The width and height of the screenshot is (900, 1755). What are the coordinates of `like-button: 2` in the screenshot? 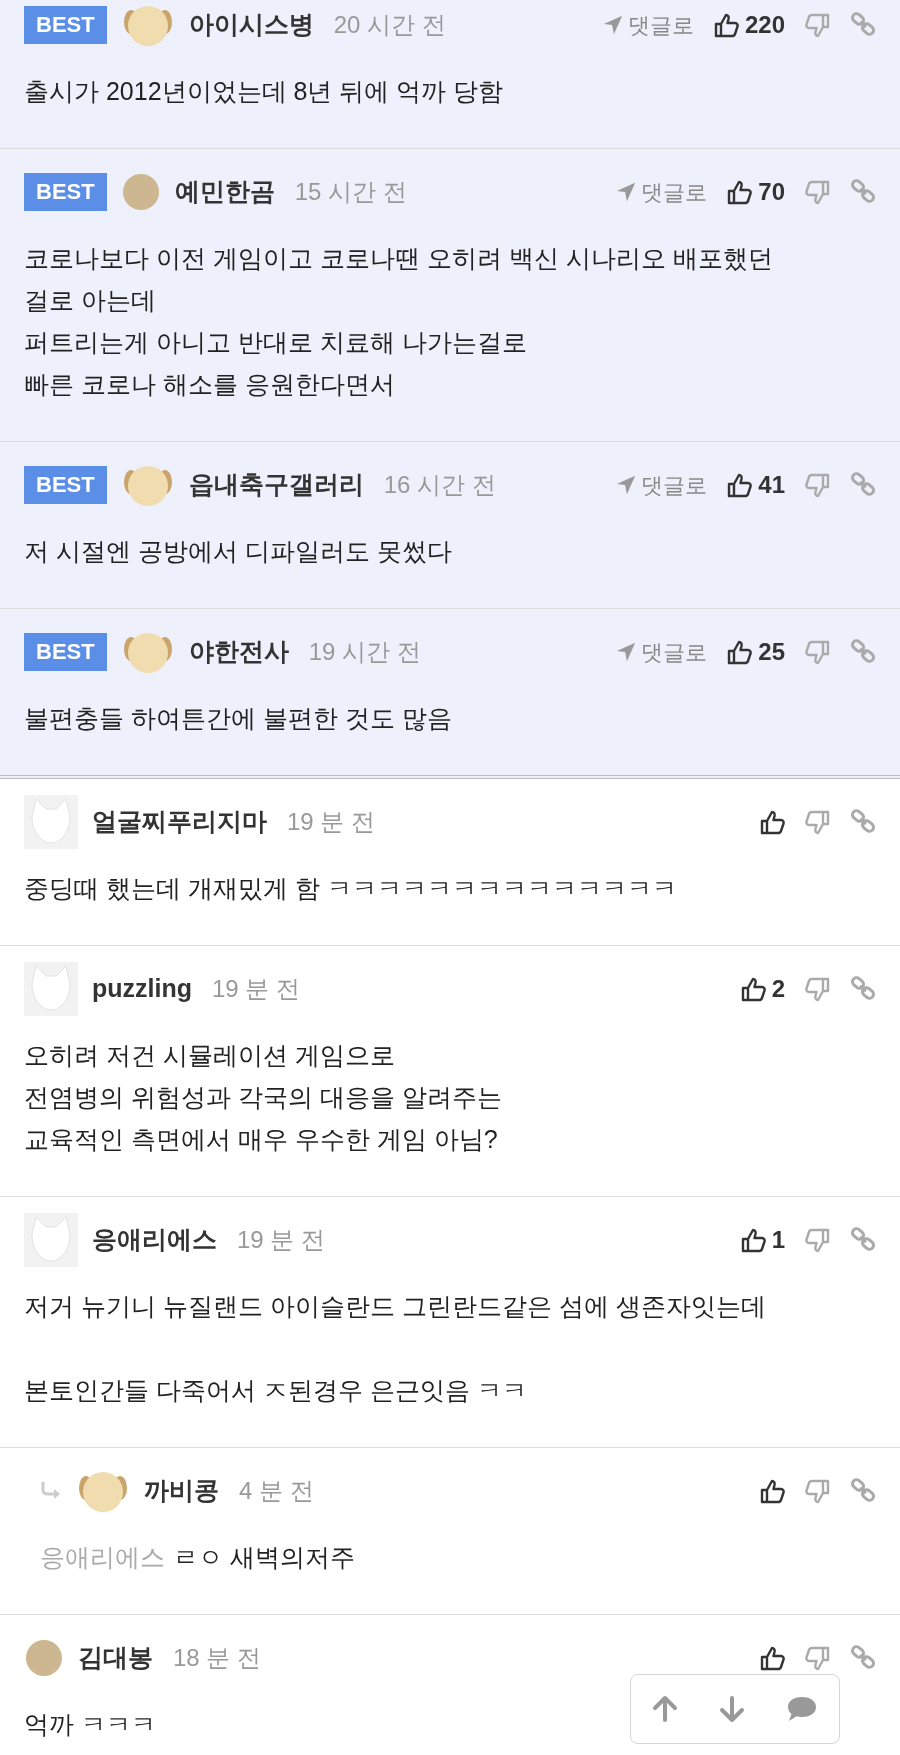 It's located at (762, 989).